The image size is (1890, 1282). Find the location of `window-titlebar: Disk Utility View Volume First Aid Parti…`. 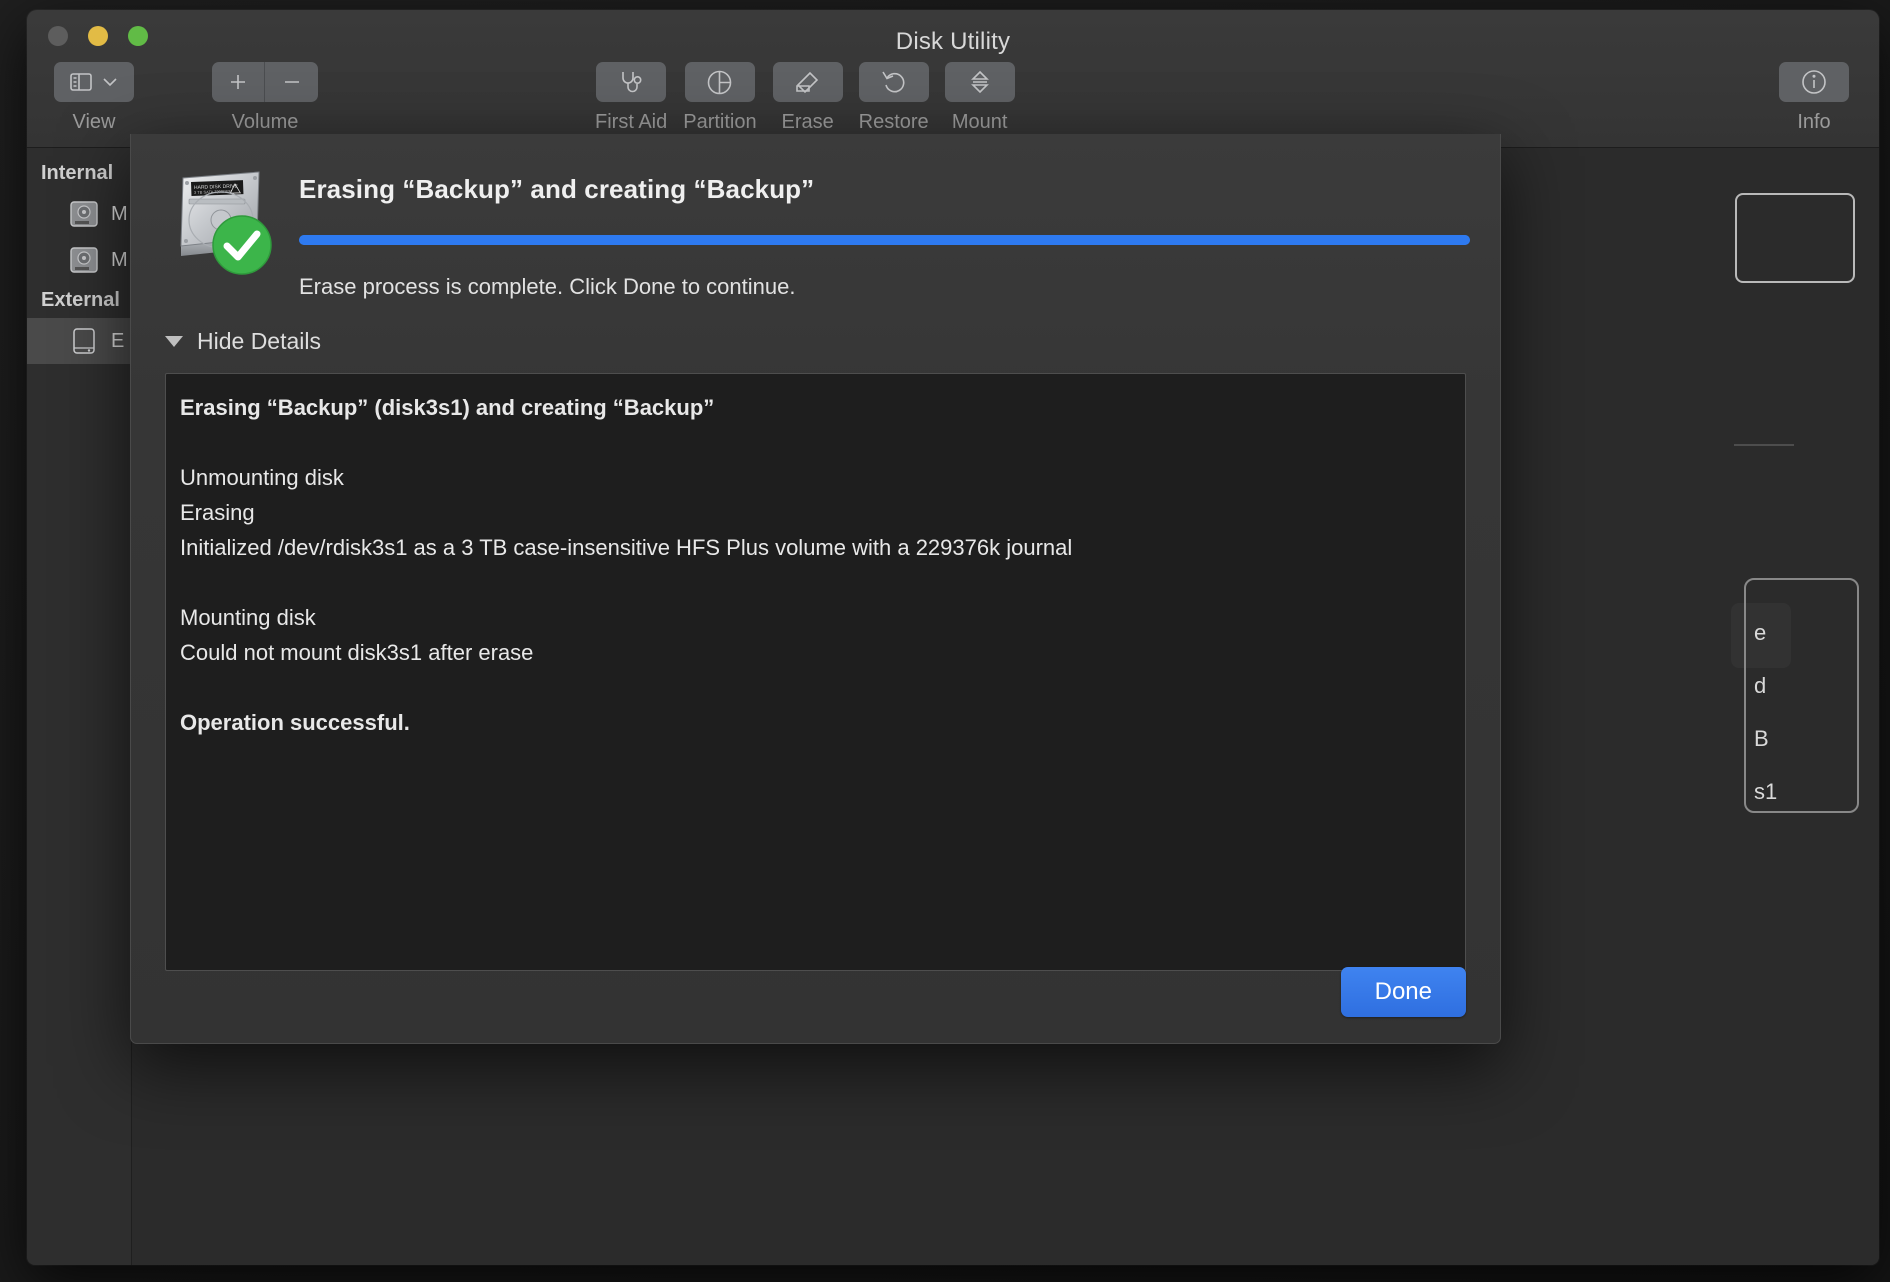

window-titlebar: Disk Utility View Volume First Aid Parti… is located at coordinates (953, 79).